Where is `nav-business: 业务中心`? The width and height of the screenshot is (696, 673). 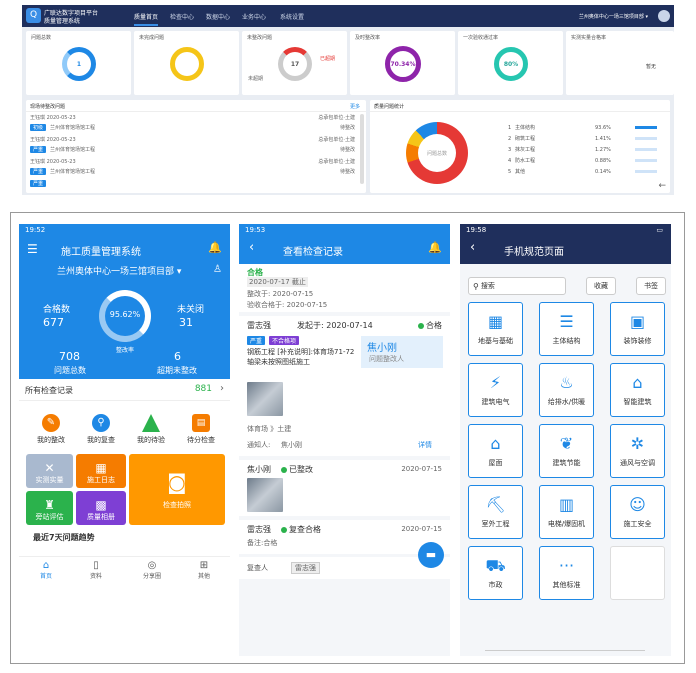
nav-business: 业务中心 is located at coordinates (254, 16).